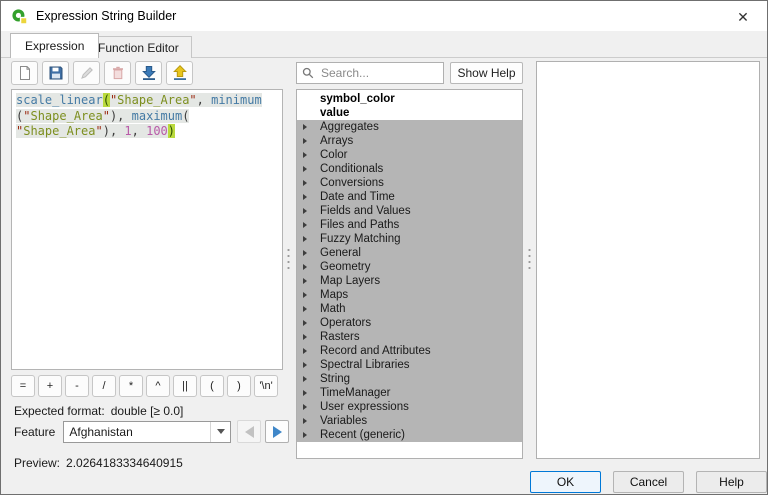 The image size is (768, 495). Describe the element at coordinates (288, 258) in the screenshot. I see `splitter-handle-left` at that location.